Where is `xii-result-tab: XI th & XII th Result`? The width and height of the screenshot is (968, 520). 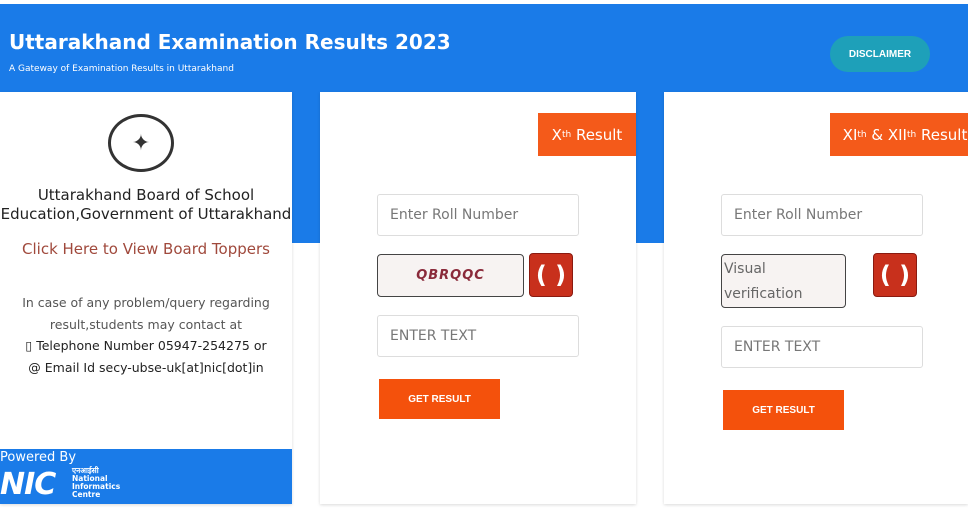 xii-result-tab: XI th & XII th Result is located at coordinates (899, 134).